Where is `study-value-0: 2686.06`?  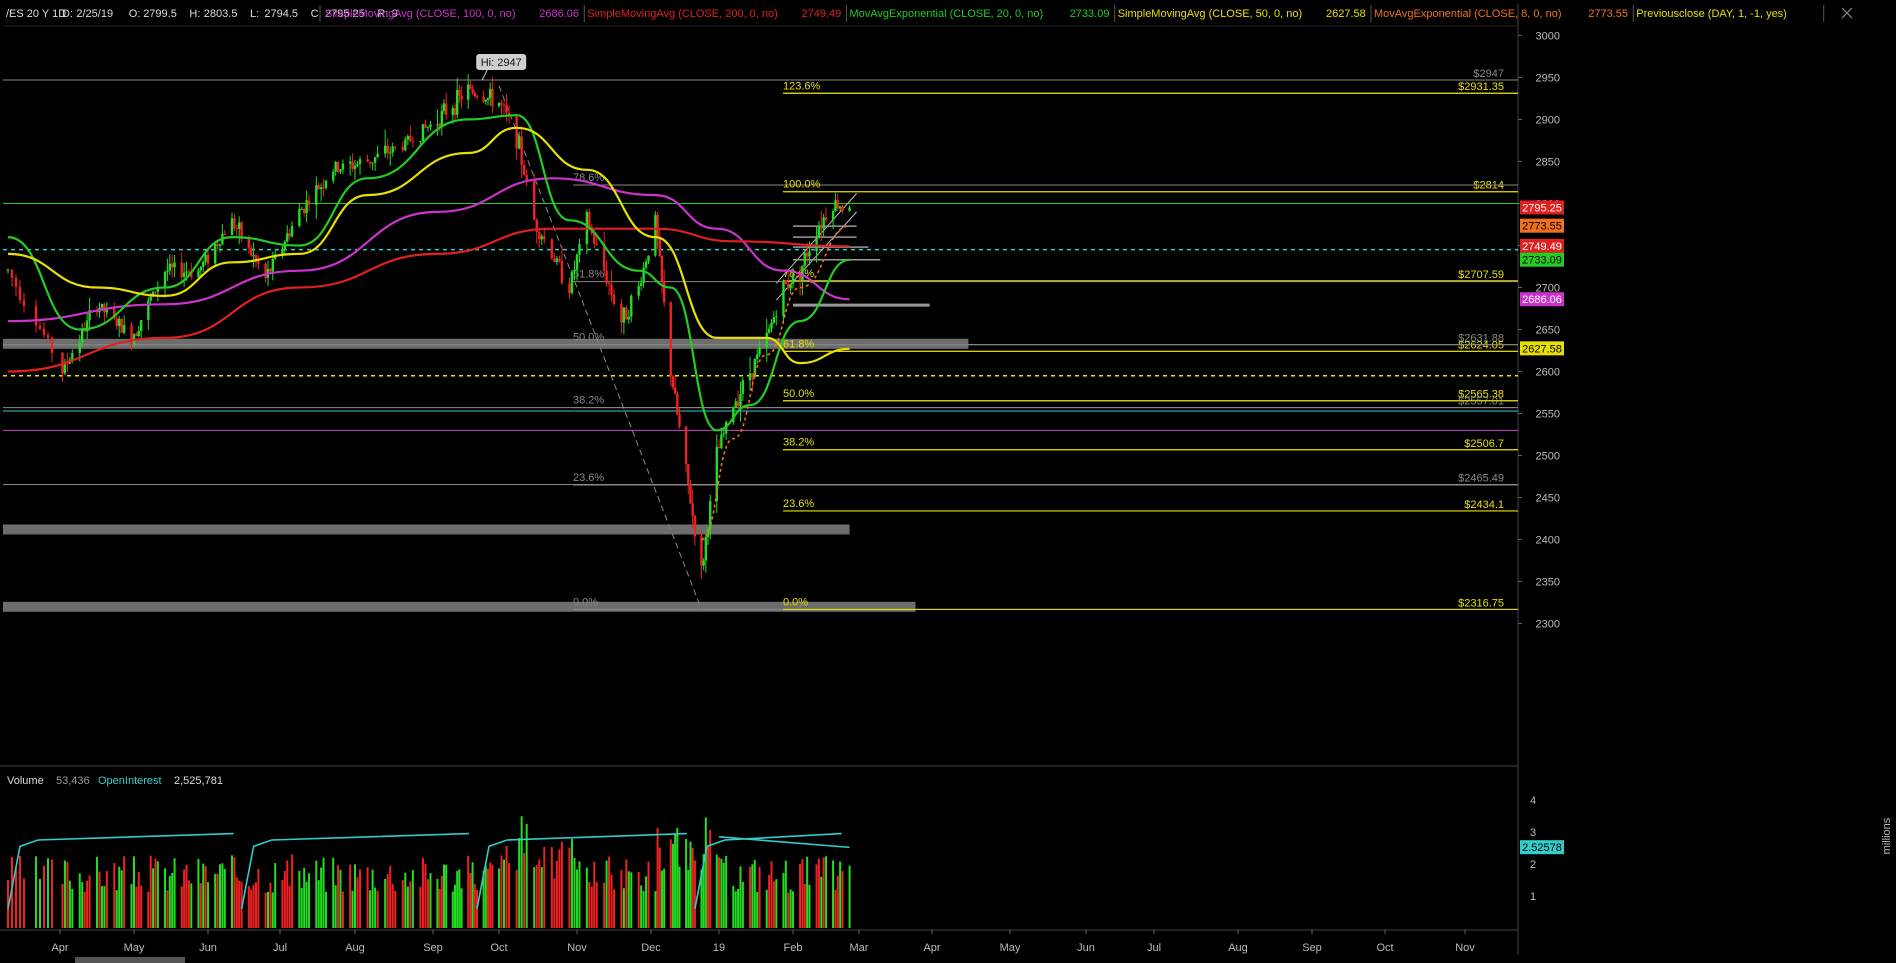 study-value-0: 2686.06 is located at coordinates (559, 14).